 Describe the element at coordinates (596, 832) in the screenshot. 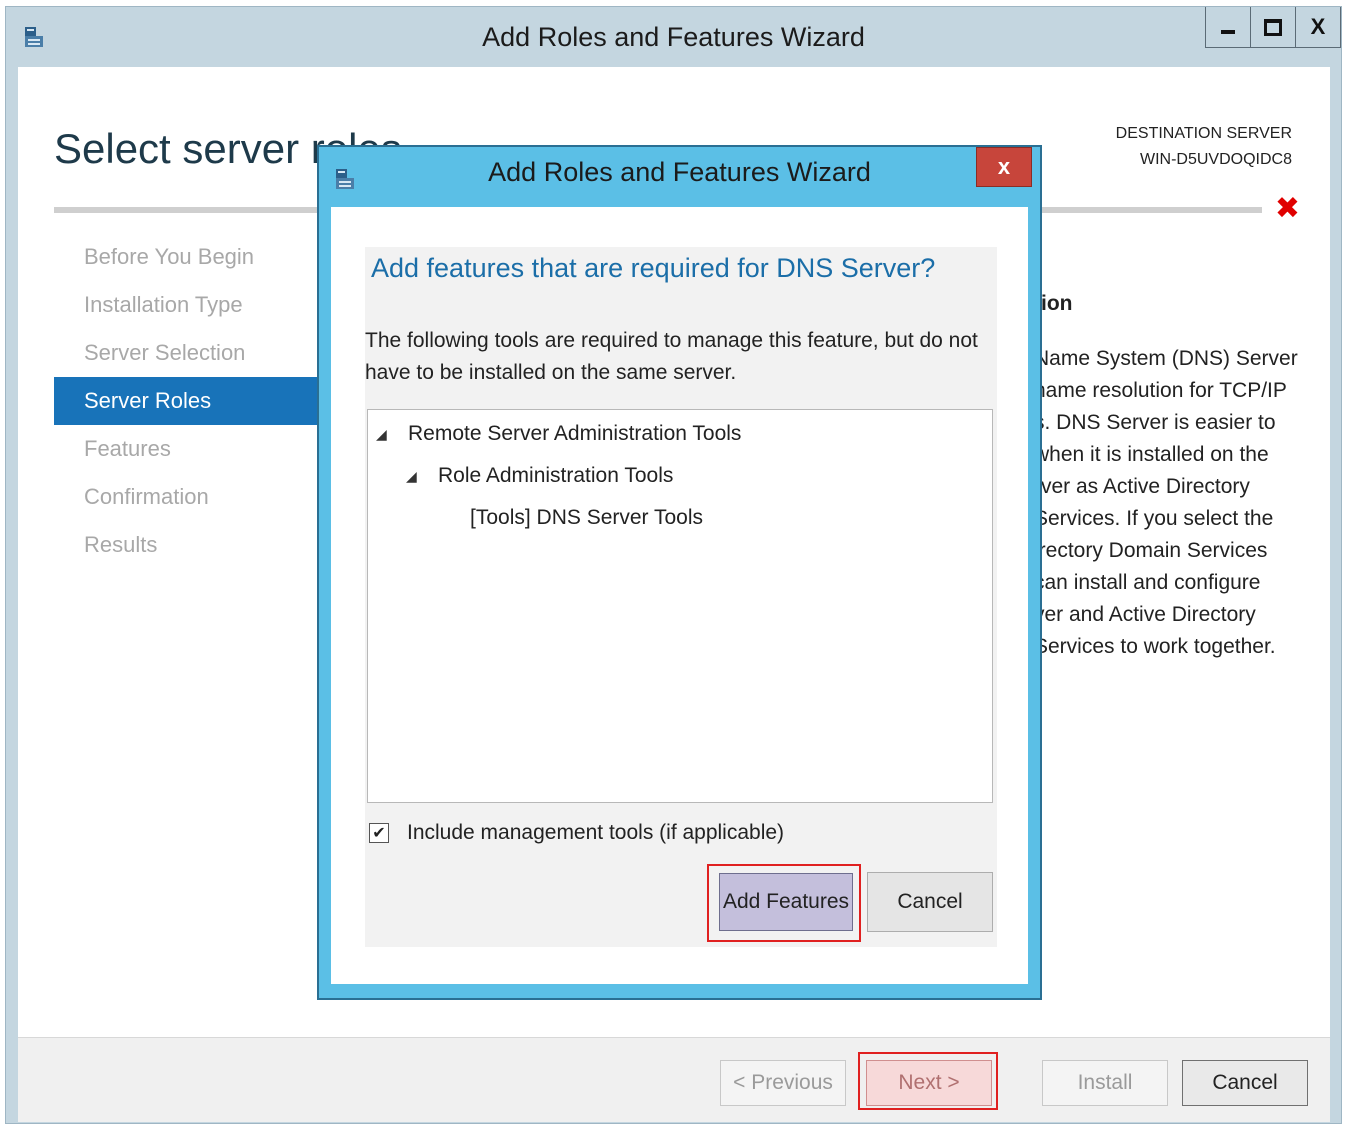

I see `include-management-tools-label: Include management tools (if applicable)` at that location.